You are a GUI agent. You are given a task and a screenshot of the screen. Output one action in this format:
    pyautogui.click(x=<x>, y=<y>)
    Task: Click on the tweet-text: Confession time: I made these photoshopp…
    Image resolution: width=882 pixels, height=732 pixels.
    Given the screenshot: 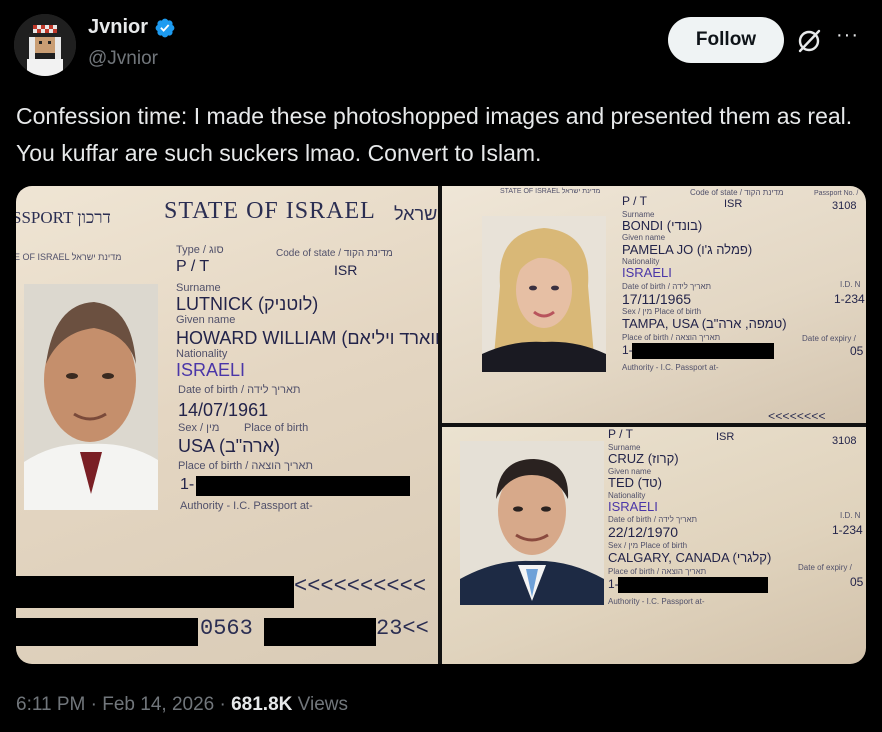 What is the action you would take?
    pyautogui.click(x=434, y=134)
    